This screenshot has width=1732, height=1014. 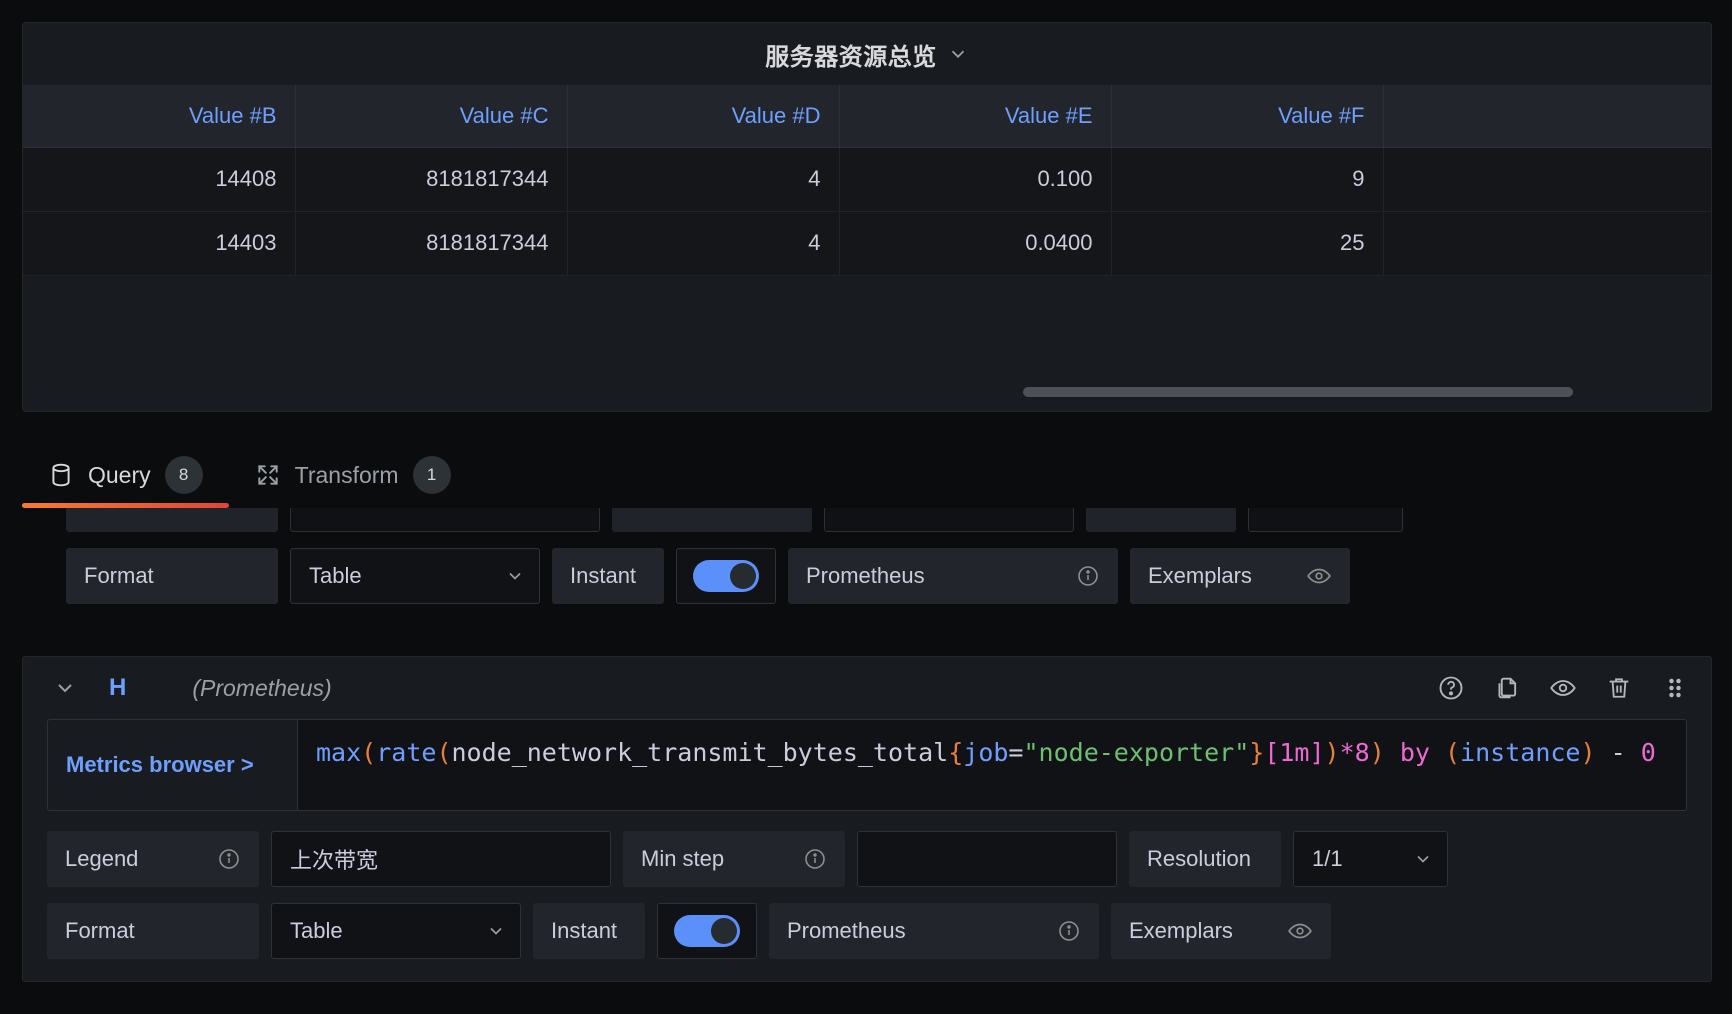 I want to click on tab-transform: Transform 1, so click(x=353, y=482).